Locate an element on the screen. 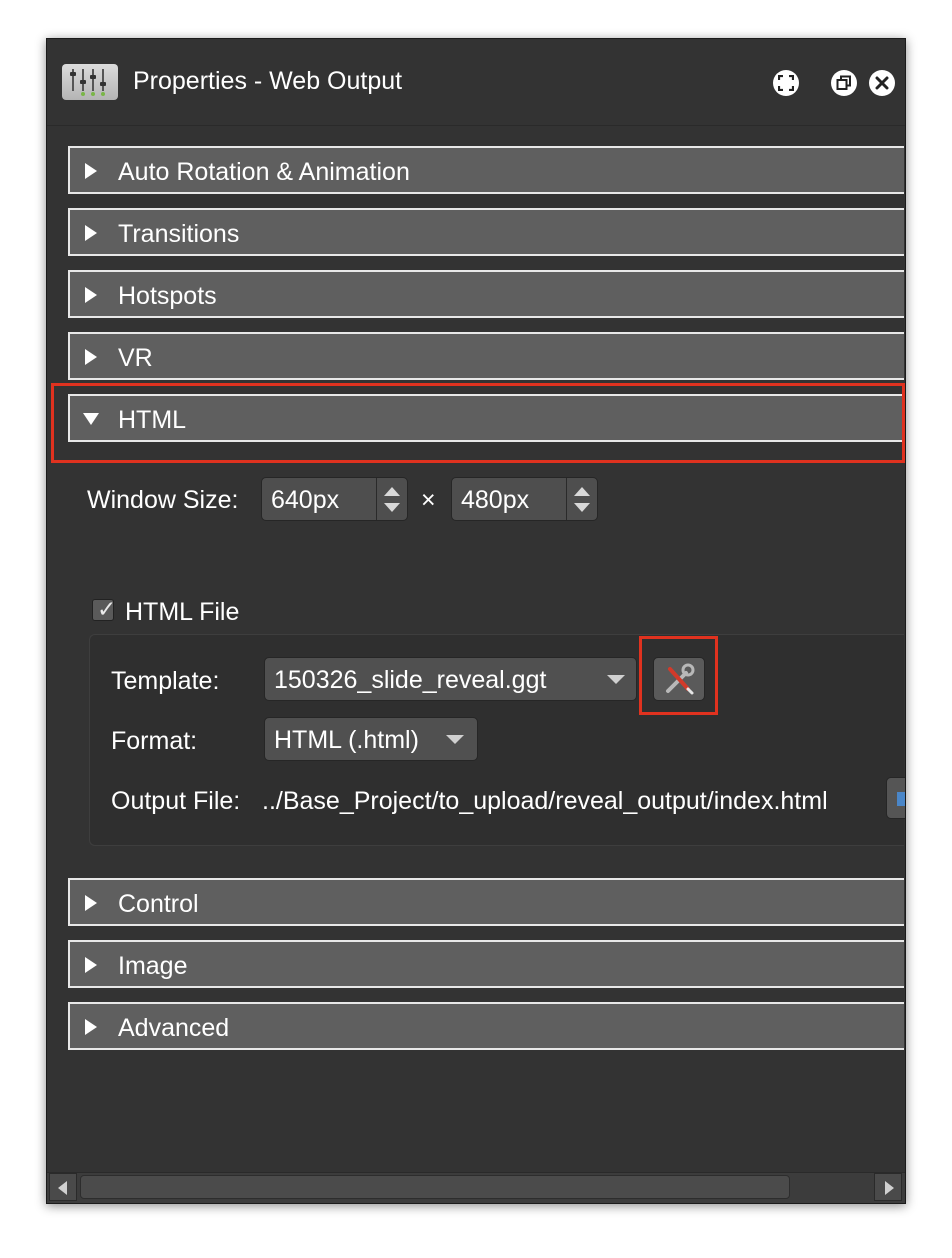  window-title: Properties - Web Output is located at coordinates (268, 81).